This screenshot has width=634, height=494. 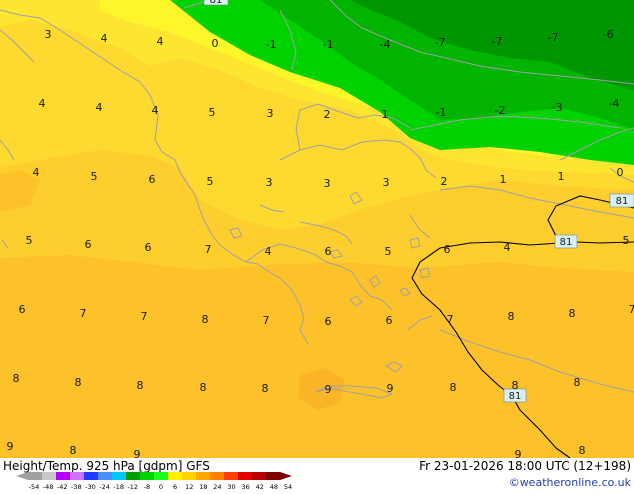 What do you see at coordinates (147, 486) in the screenshot?
I see `legend-tick-label: -8` at bounding box center [147, 486].